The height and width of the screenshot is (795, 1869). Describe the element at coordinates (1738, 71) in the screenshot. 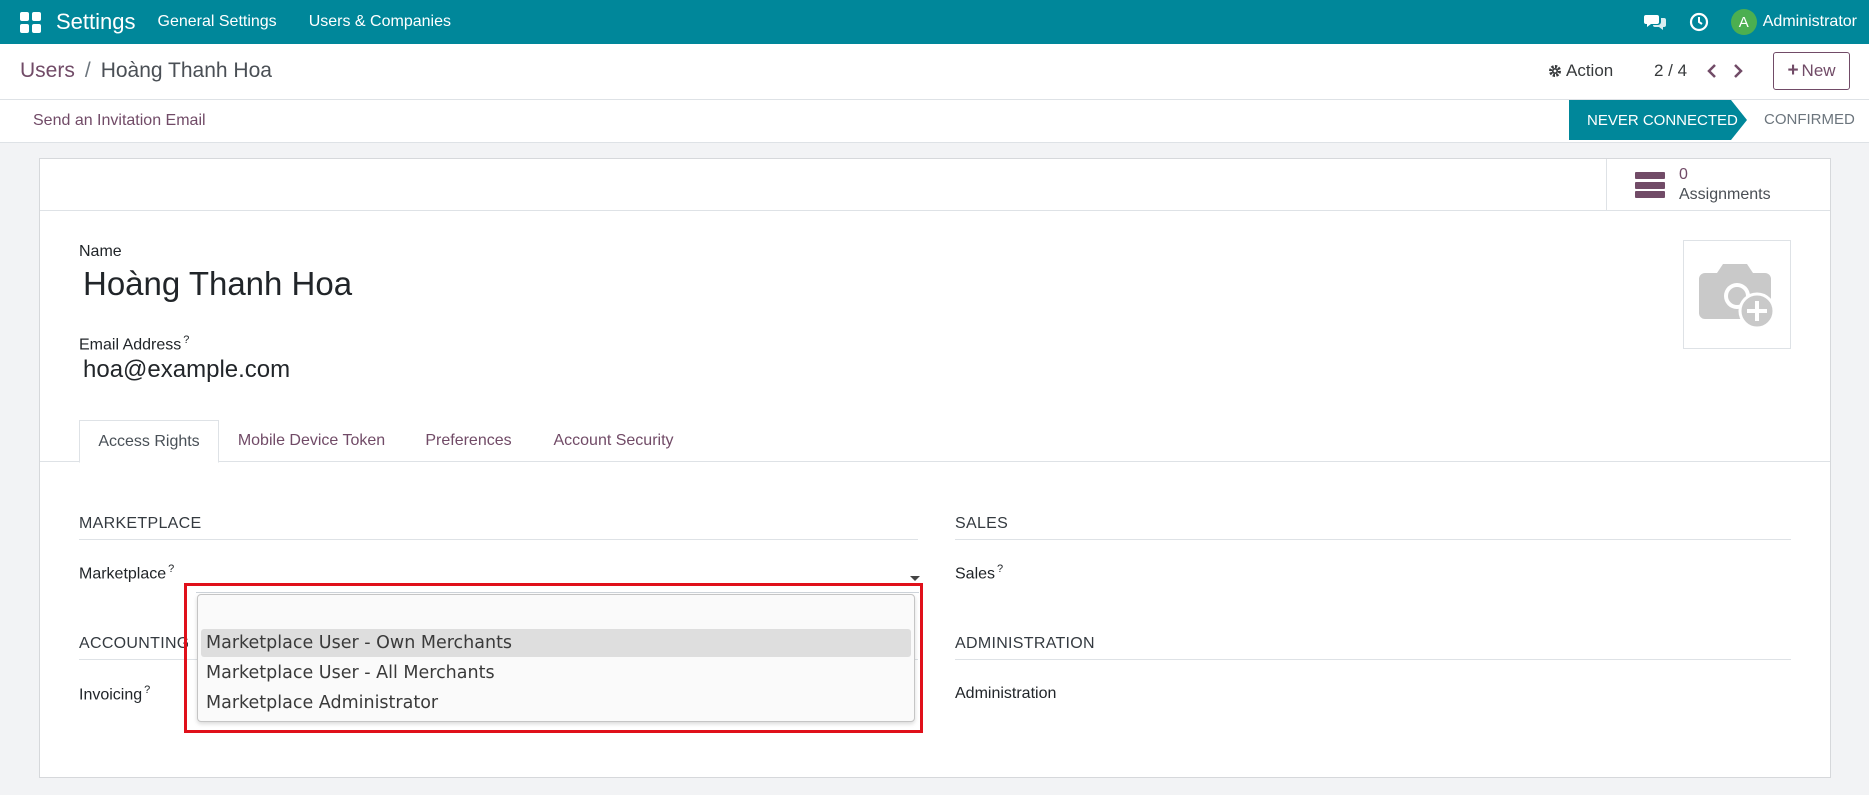

I see `chevron-right-icon` at that location.